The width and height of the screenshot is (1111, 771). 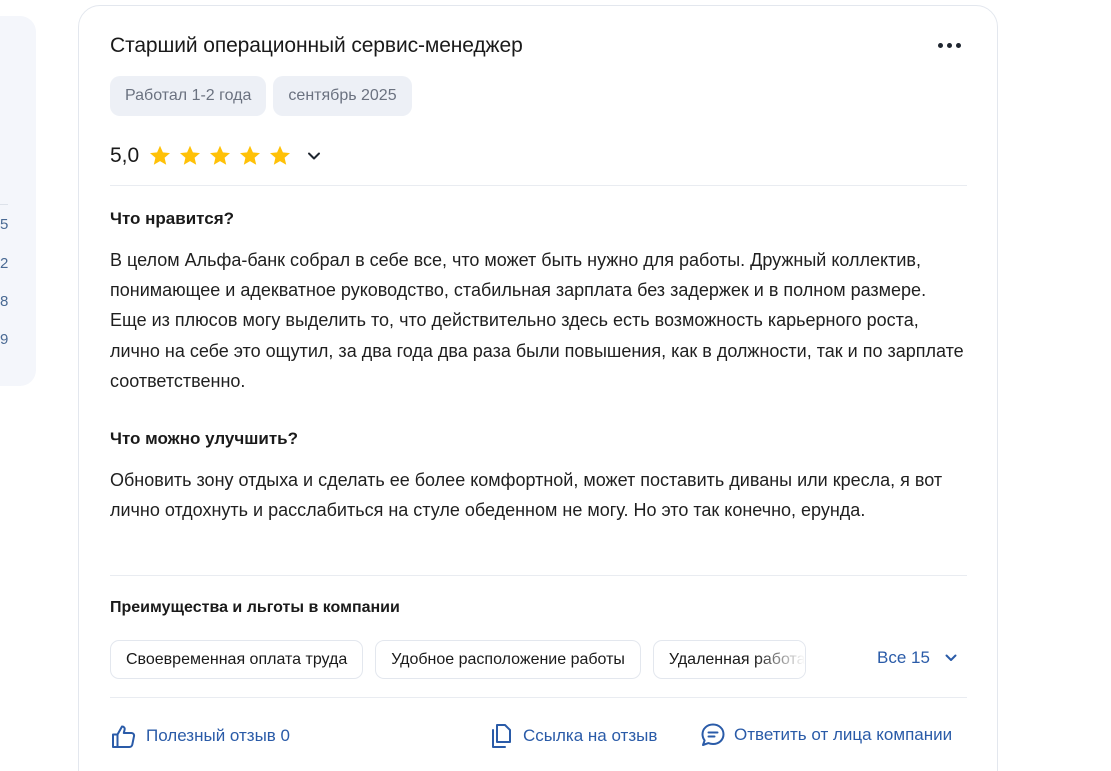 I want to click on all-benefits-label: Все 15, so click(x=903, y=657).